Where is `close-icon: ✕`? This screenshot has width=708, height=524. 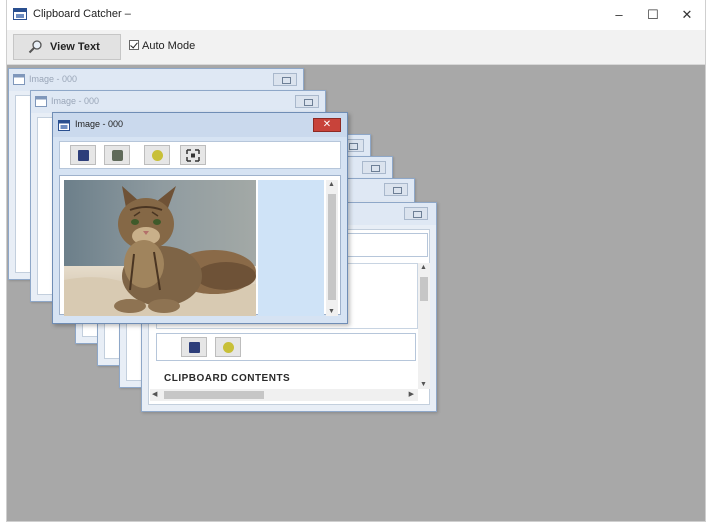 close-icon: ✕ is located at coordinates (327, 125).